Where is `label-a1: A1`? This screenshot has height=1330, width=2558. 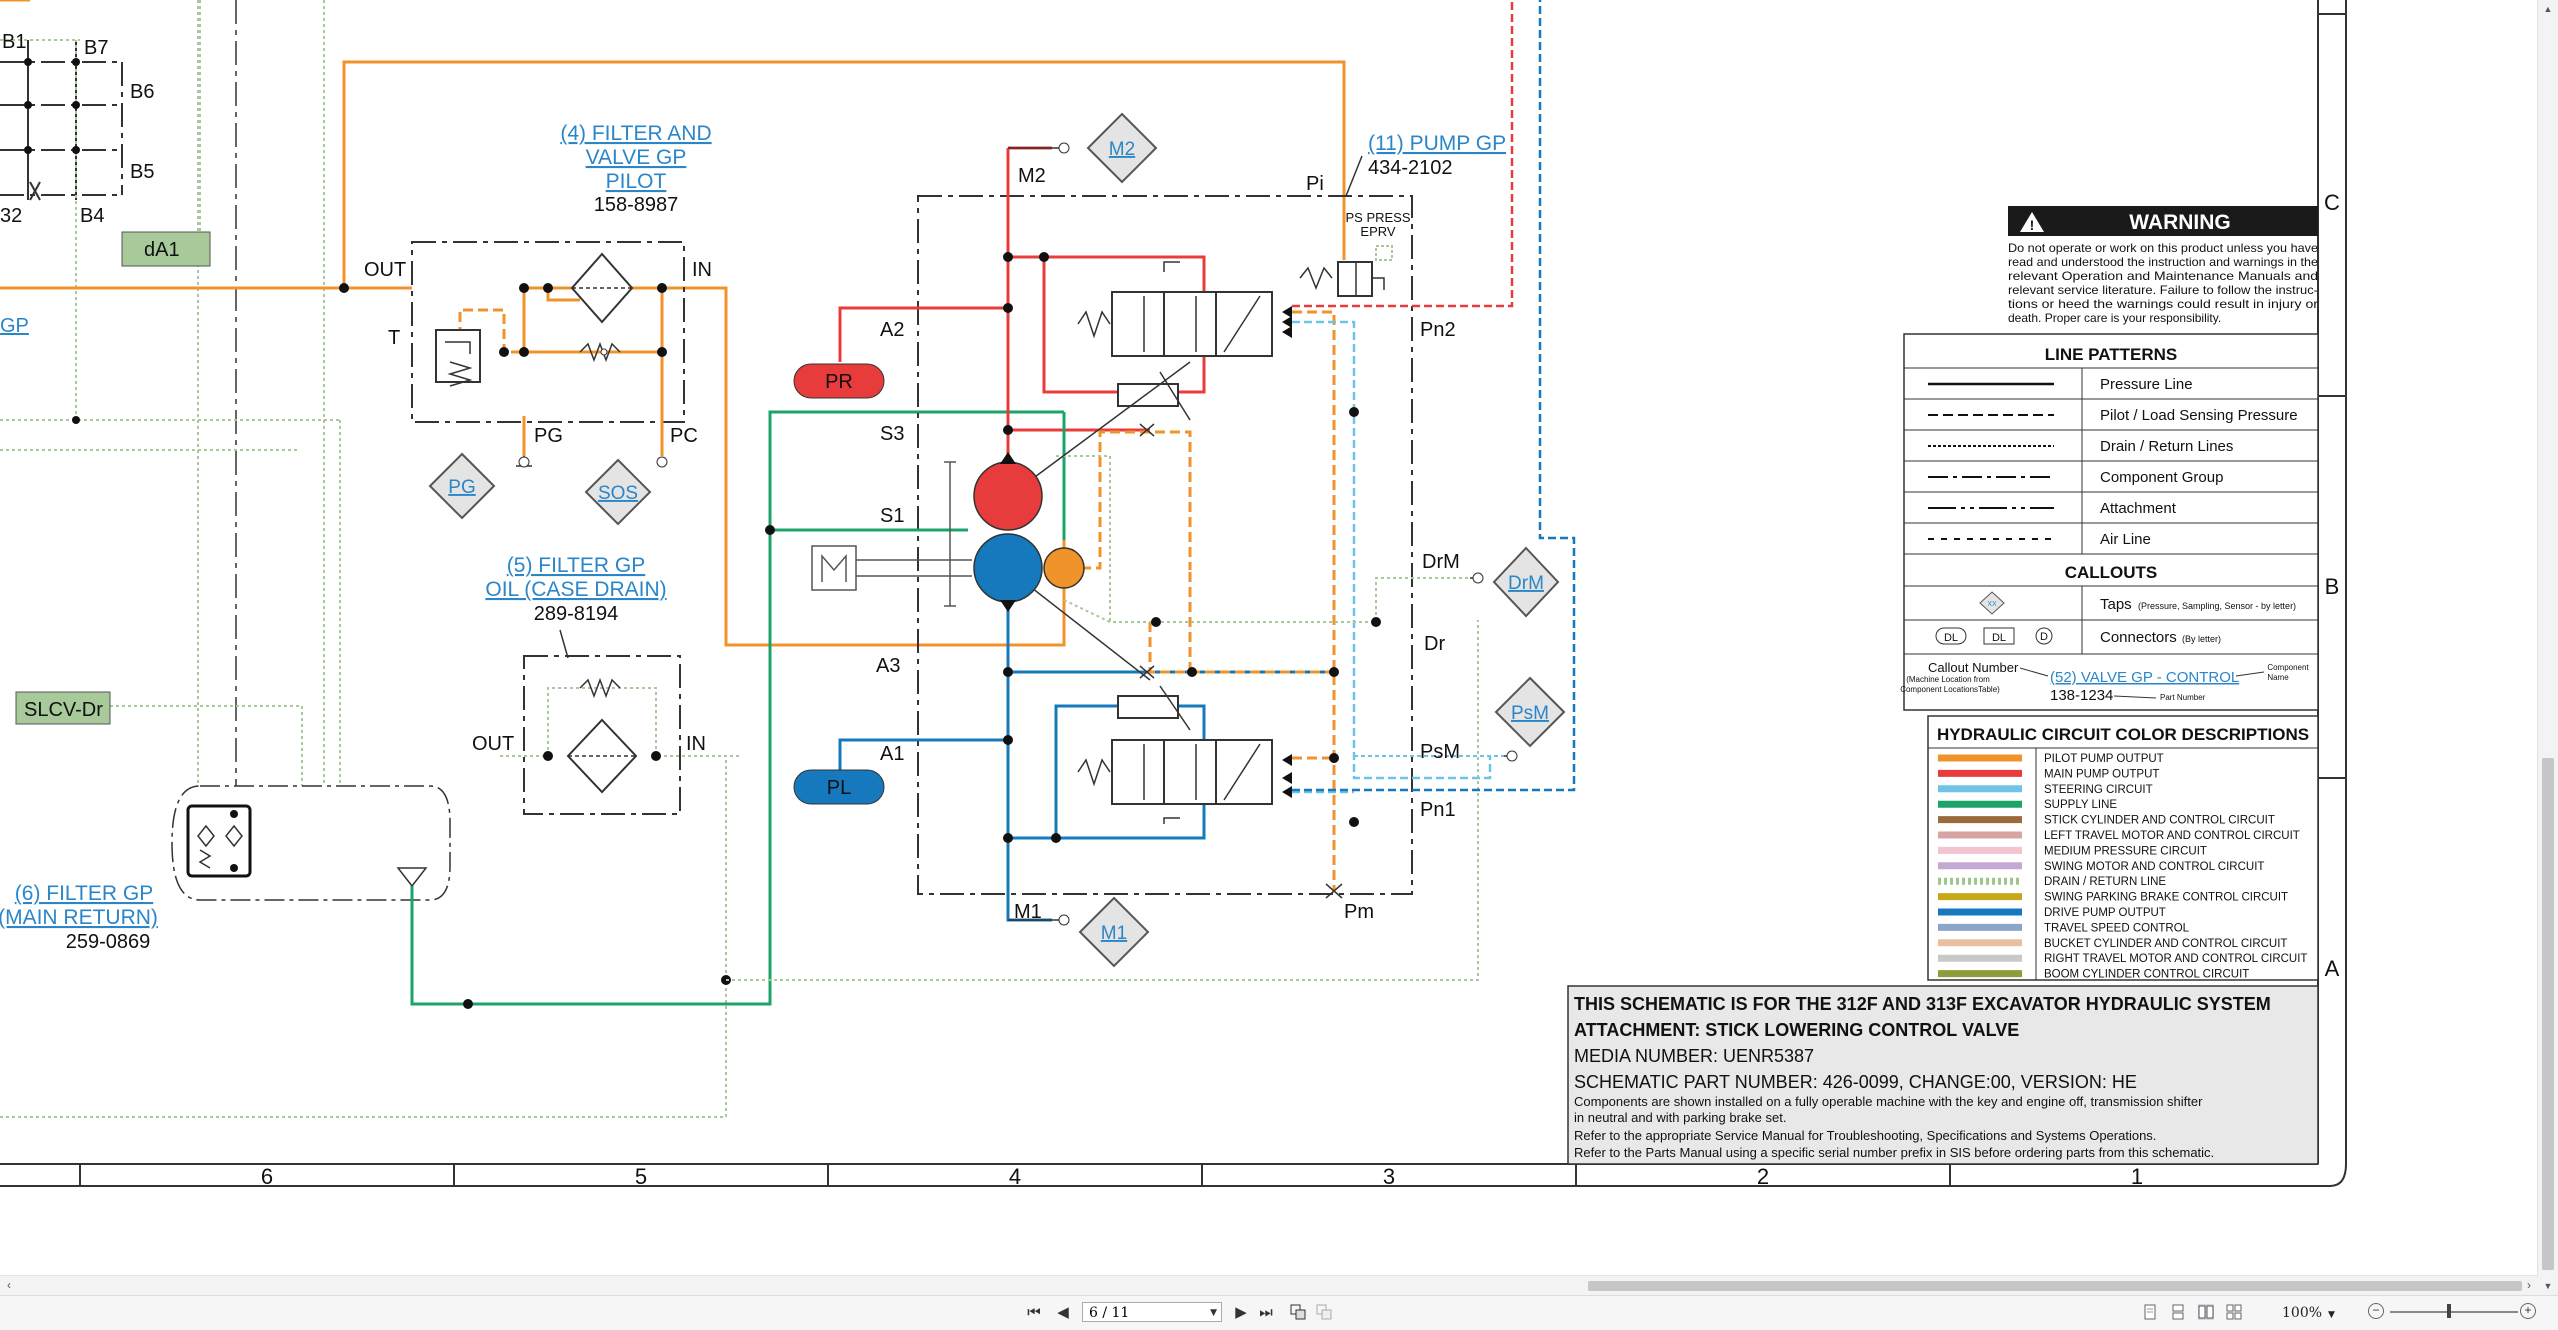
label-a1: A1 is located at coordinates (892, 754).